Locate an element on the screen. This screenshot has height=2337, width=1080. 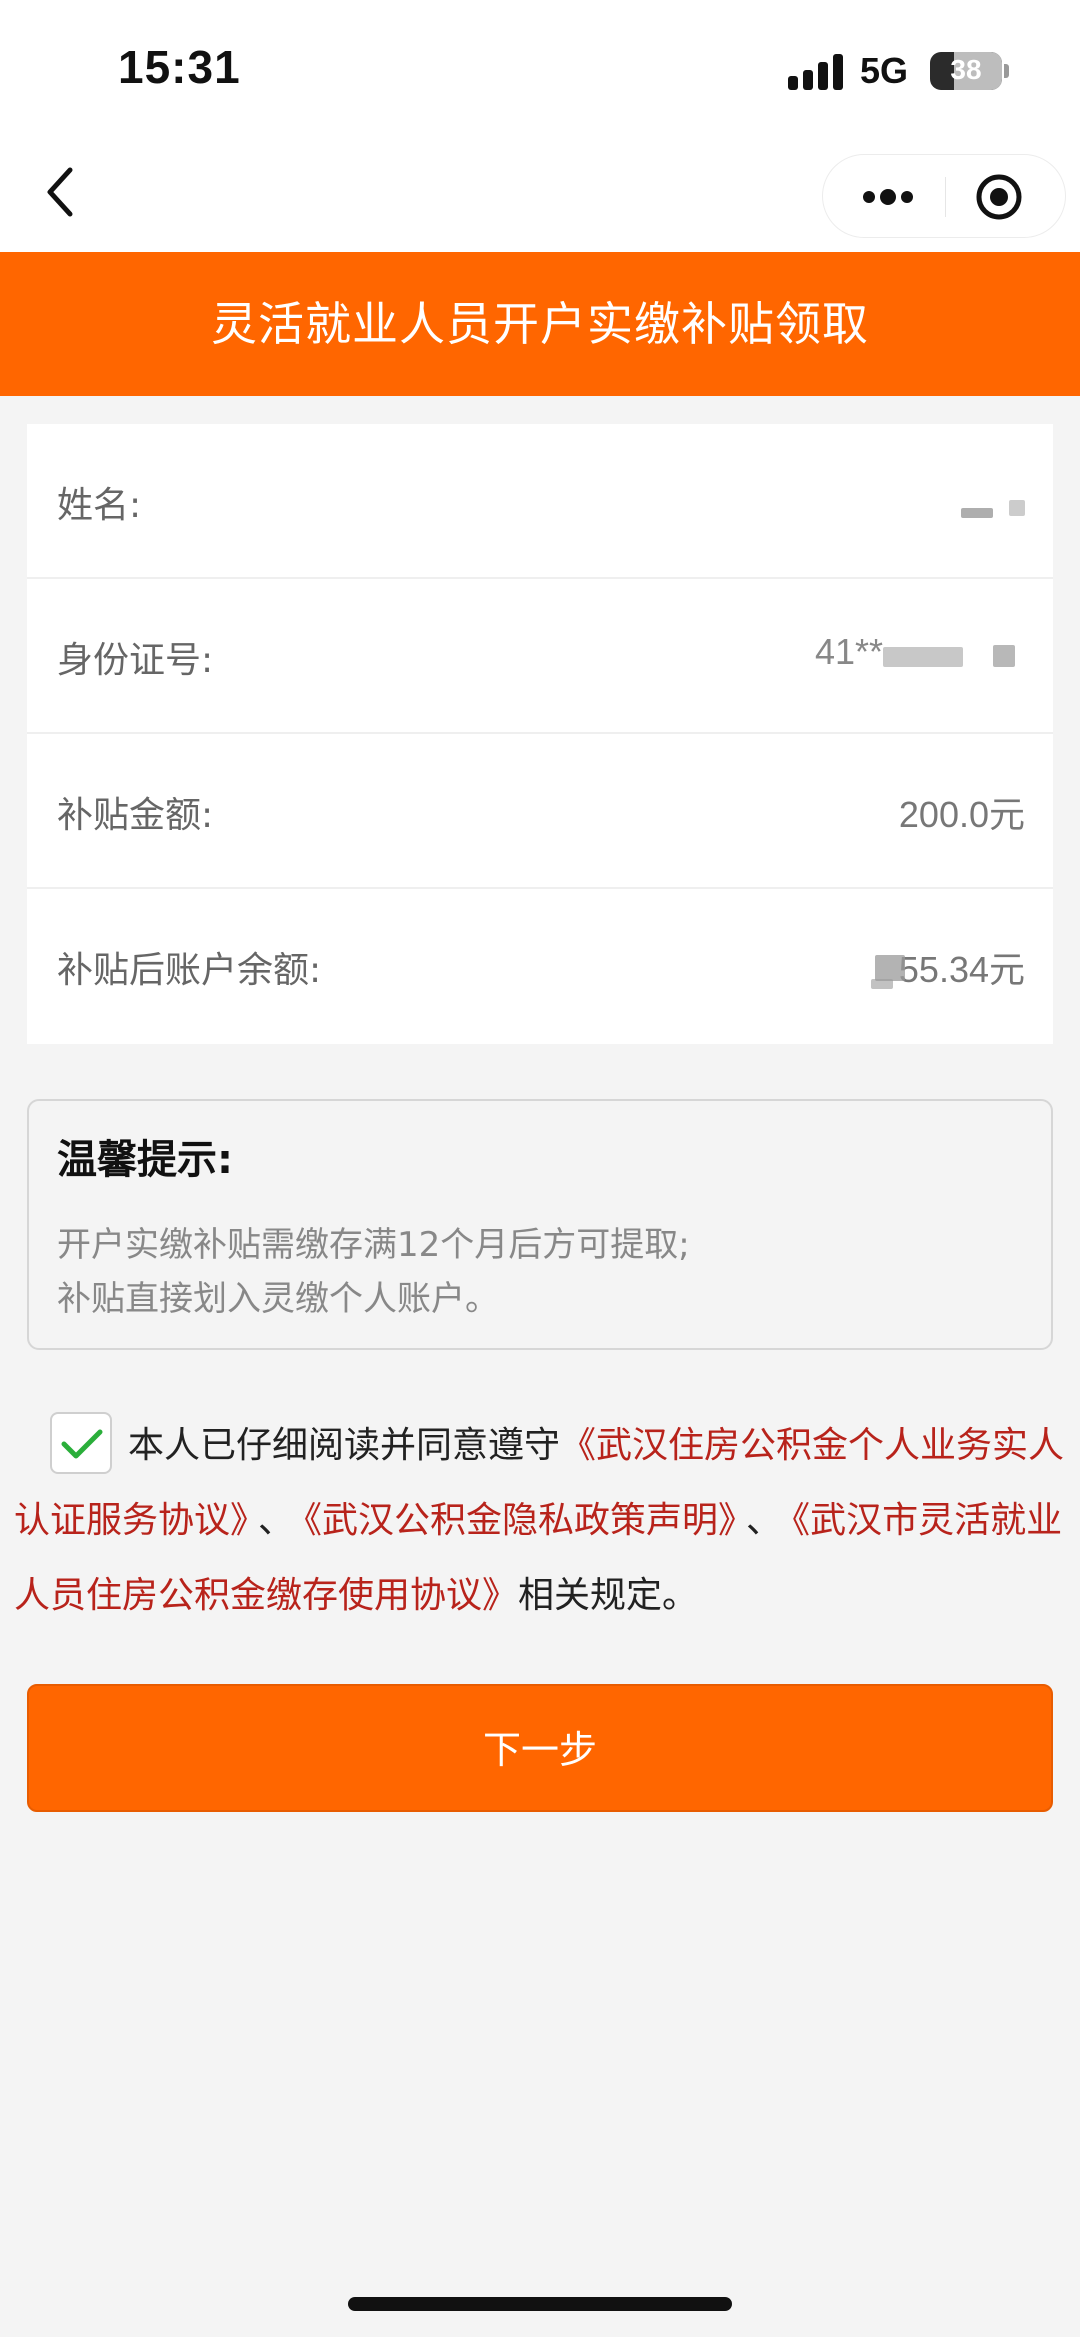
agree-checkbox is located at coordinates (81, 1443).